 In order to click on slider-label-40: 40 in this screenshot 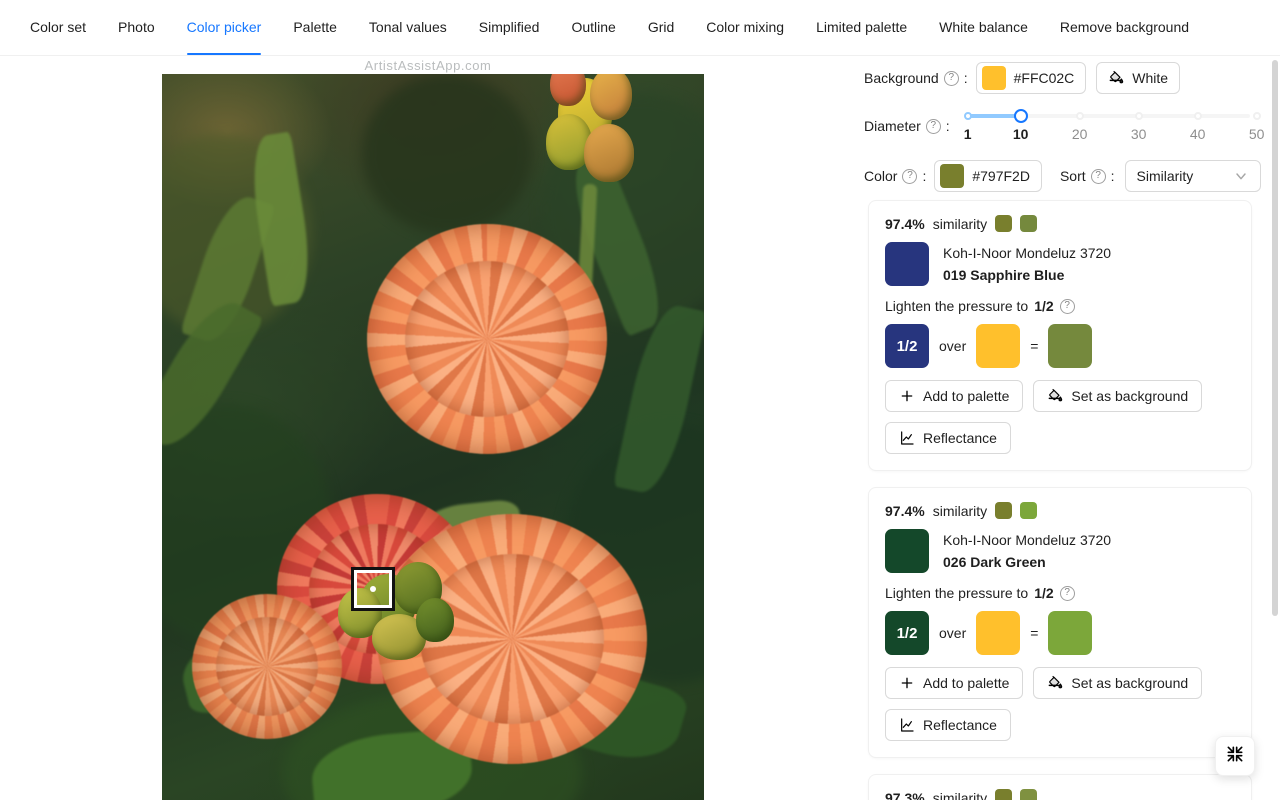, I will do `click(1198, 134)`.